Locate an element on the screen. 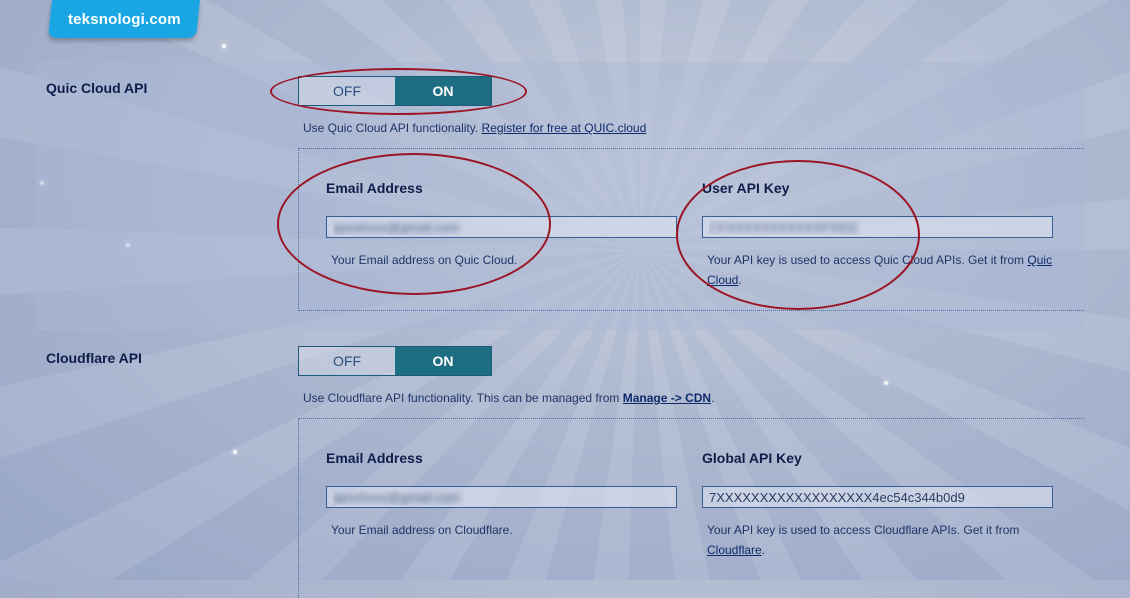 This screenshot has width=1130, height=598. cloudflare-api-key-label: Global API Key is located at coordinates (752, 458).